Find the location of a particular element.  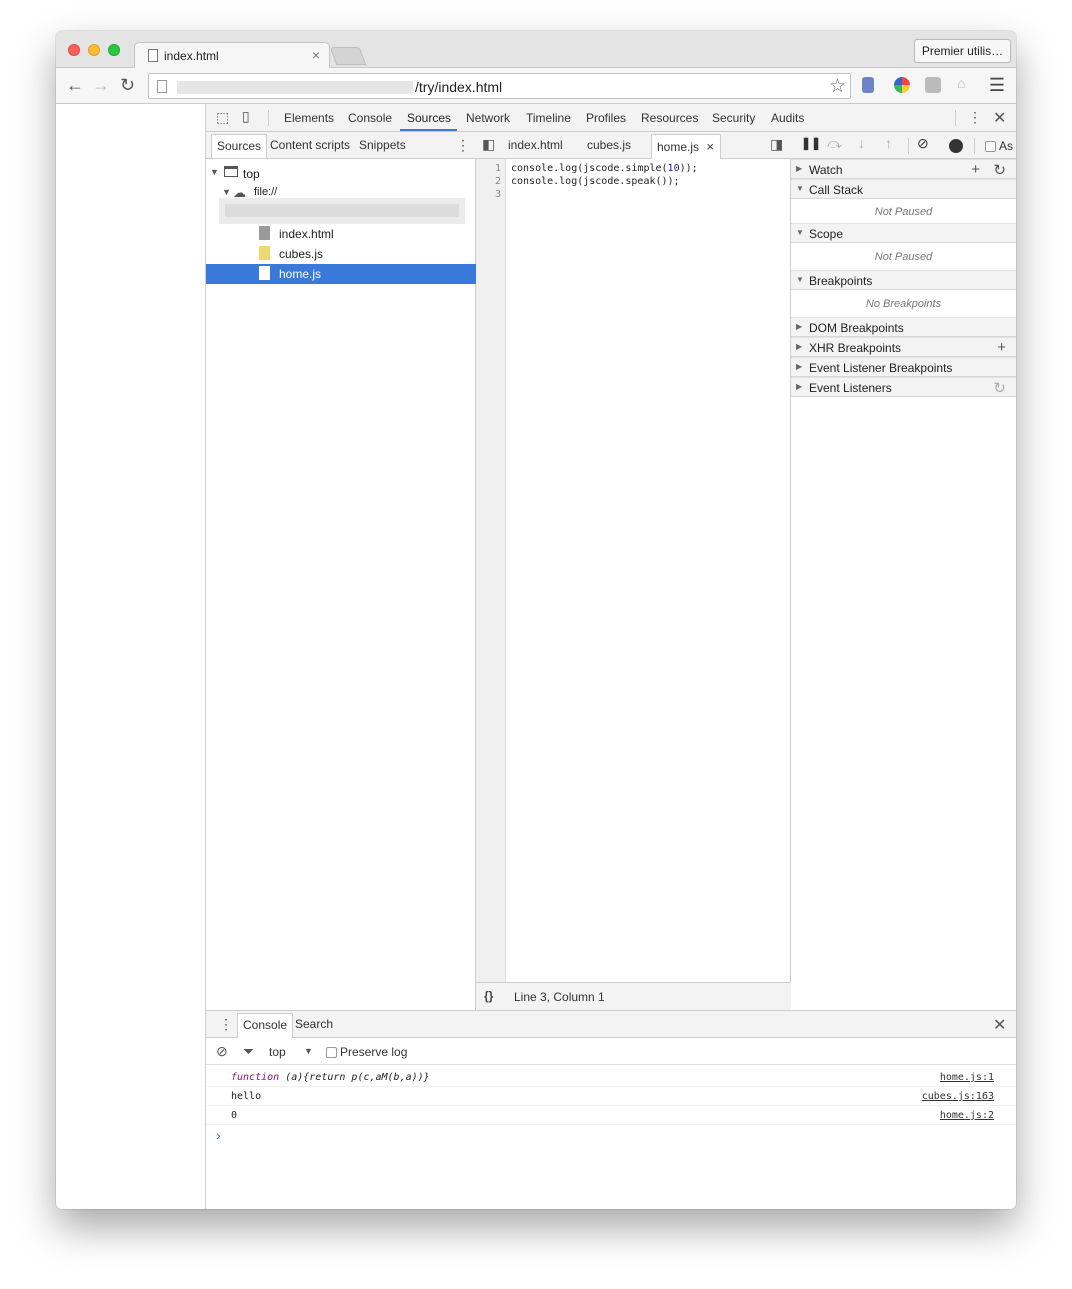

deactivate-breakpoints-icon: ⊘ is located at coordinates (923, 143).